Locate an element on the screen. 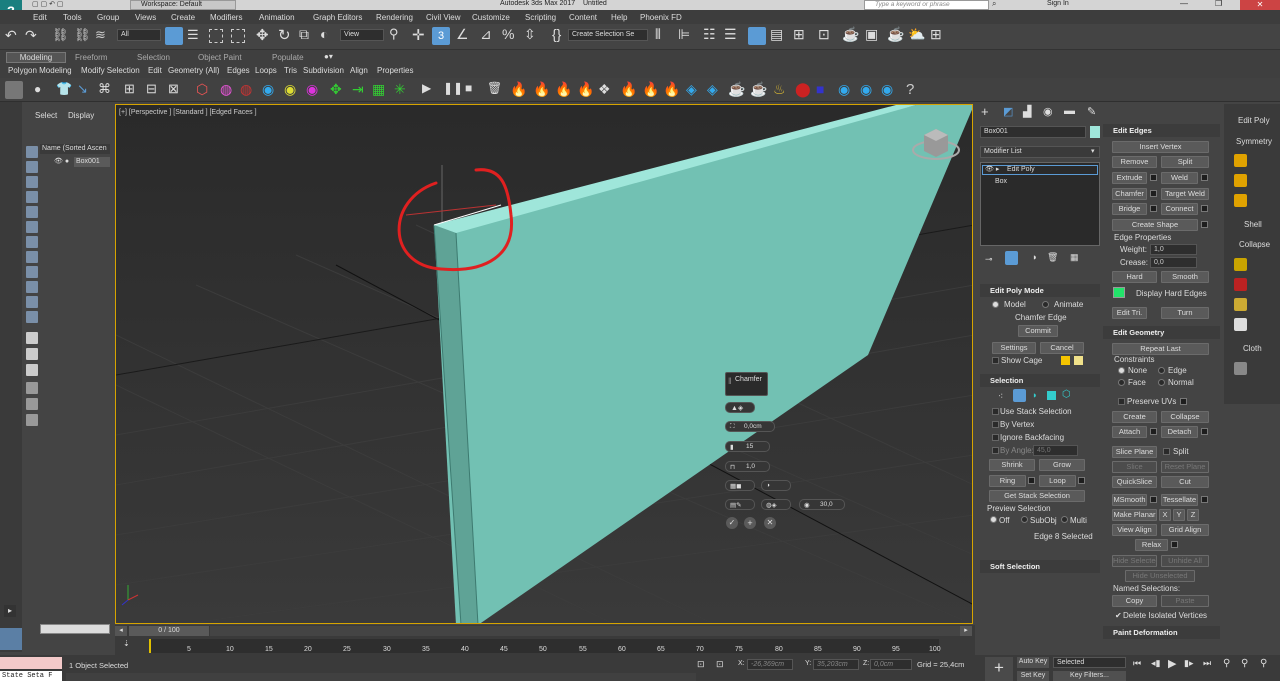 The width and height of the screenshot is (1280, 681). selection-lock-icon: ⊡ is located at coordinates (720, 664).